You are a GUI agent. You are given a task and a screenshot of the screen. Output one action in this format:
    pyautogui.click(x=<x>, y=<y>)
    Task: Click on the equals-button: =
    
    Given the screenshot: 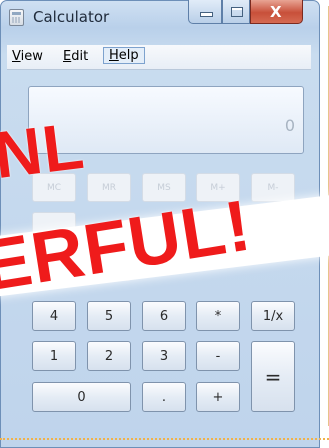 What is the action you would take?
    pyautogui.click(x=273, y=376)
    